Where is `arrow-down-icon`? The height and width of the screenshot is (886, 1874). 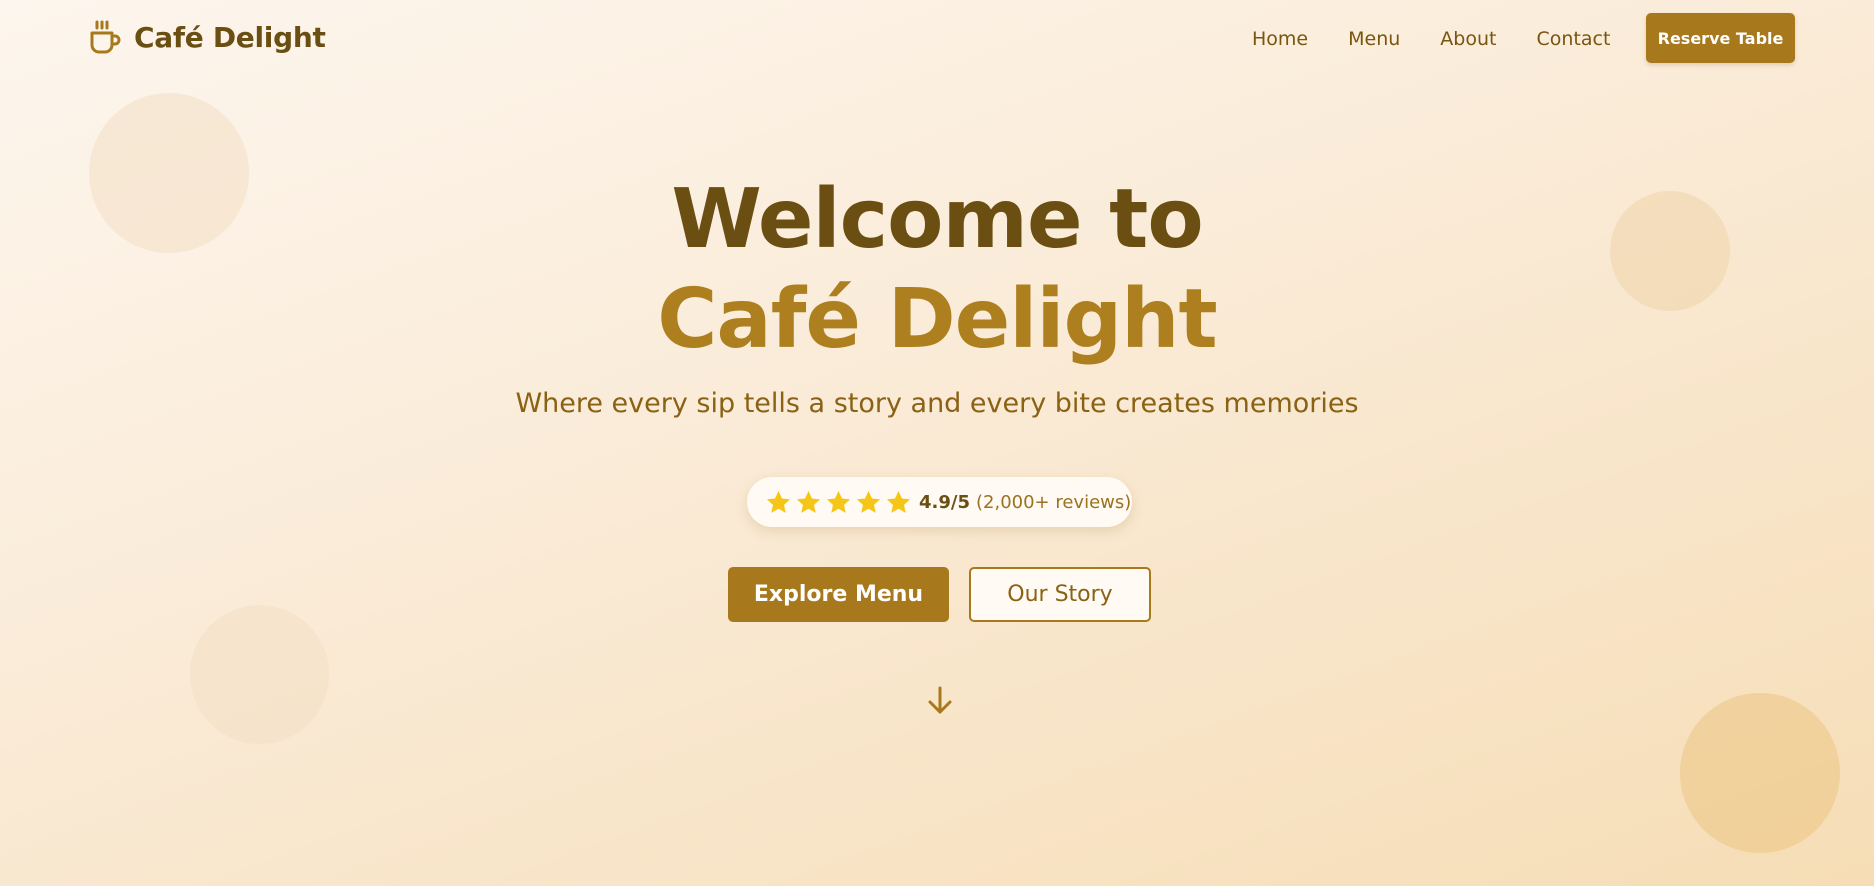
arrow-down-icon is located at coordinates (940, 701).